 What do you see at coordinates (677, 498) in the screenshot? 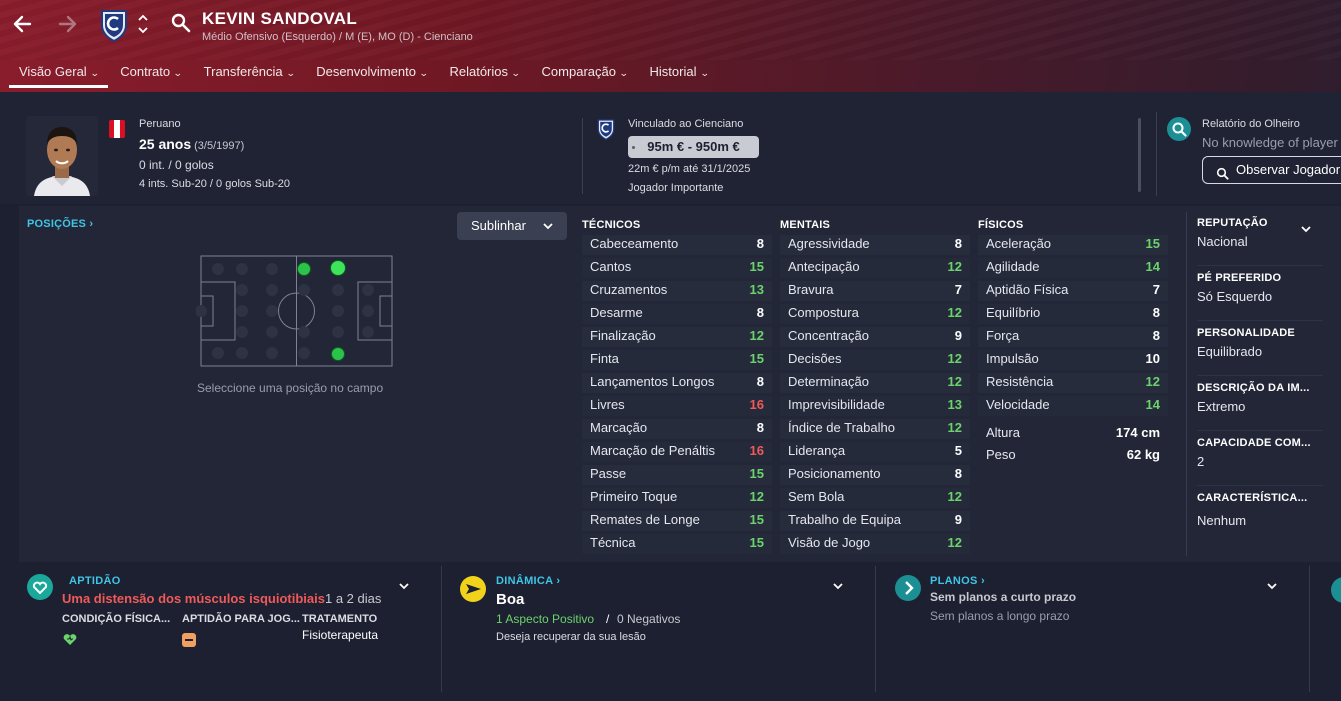
I see `attribute-row: Primeiro Toque 12` at bounding box center [677, 498].